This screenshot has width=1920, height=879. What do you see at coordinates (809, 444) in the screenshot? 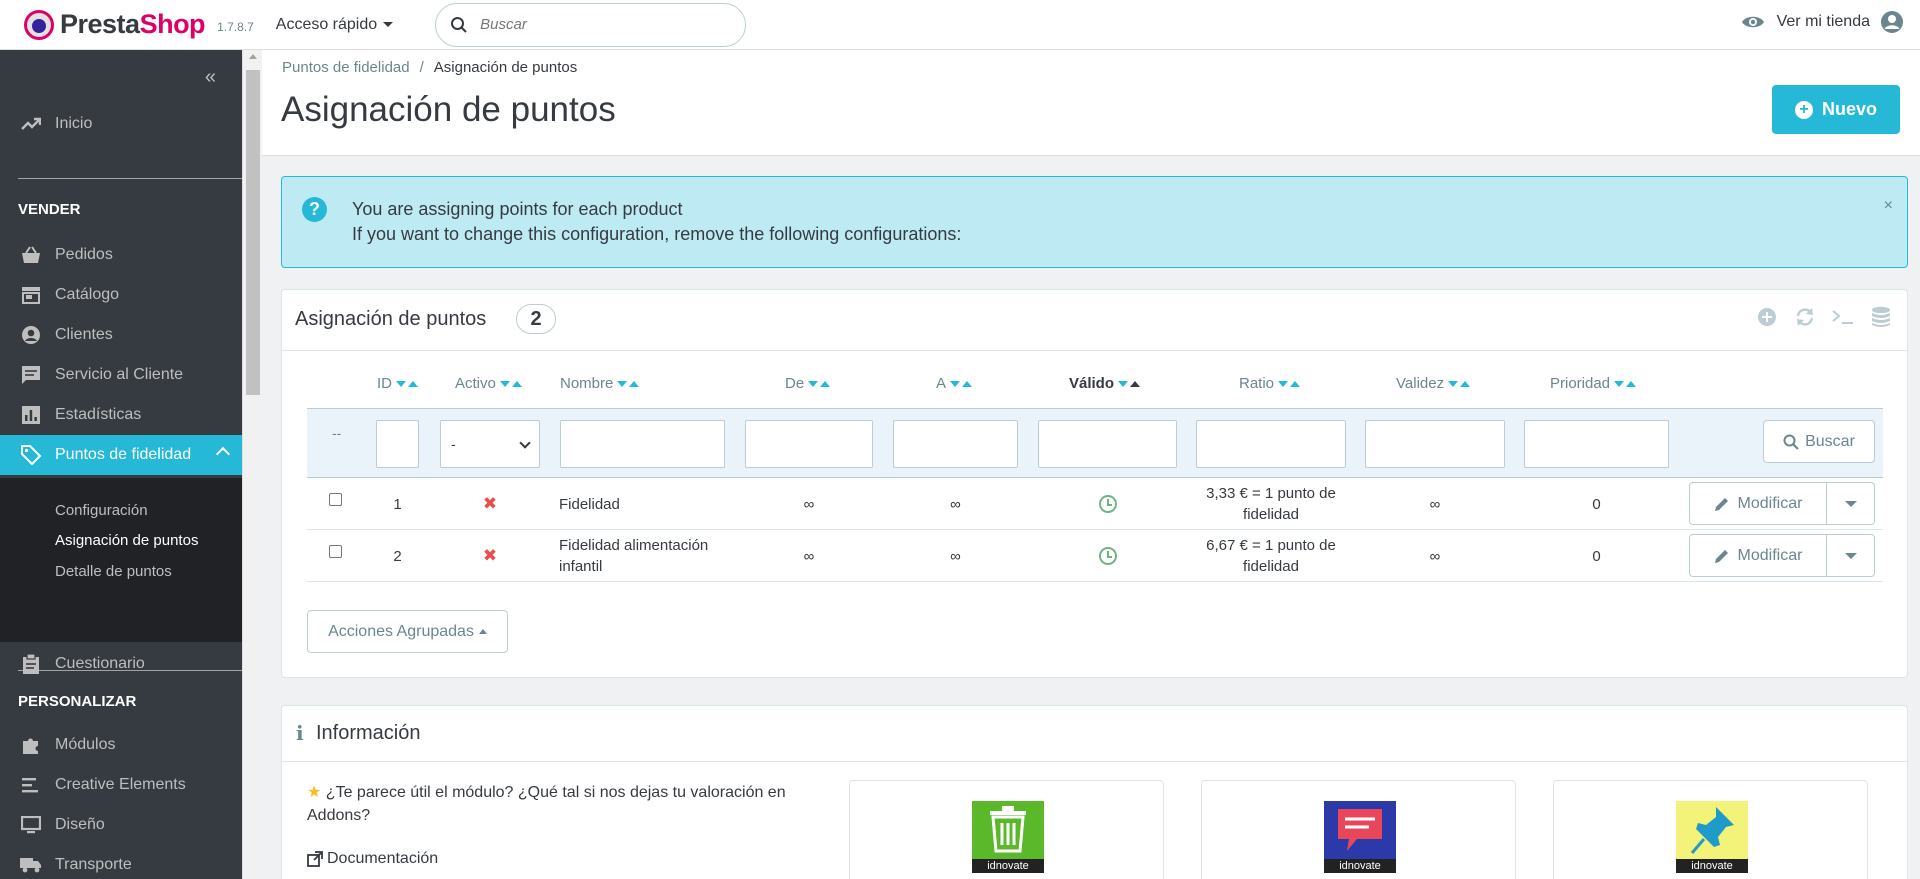
I see `filter-de-input` at bounding box center [809, 444].